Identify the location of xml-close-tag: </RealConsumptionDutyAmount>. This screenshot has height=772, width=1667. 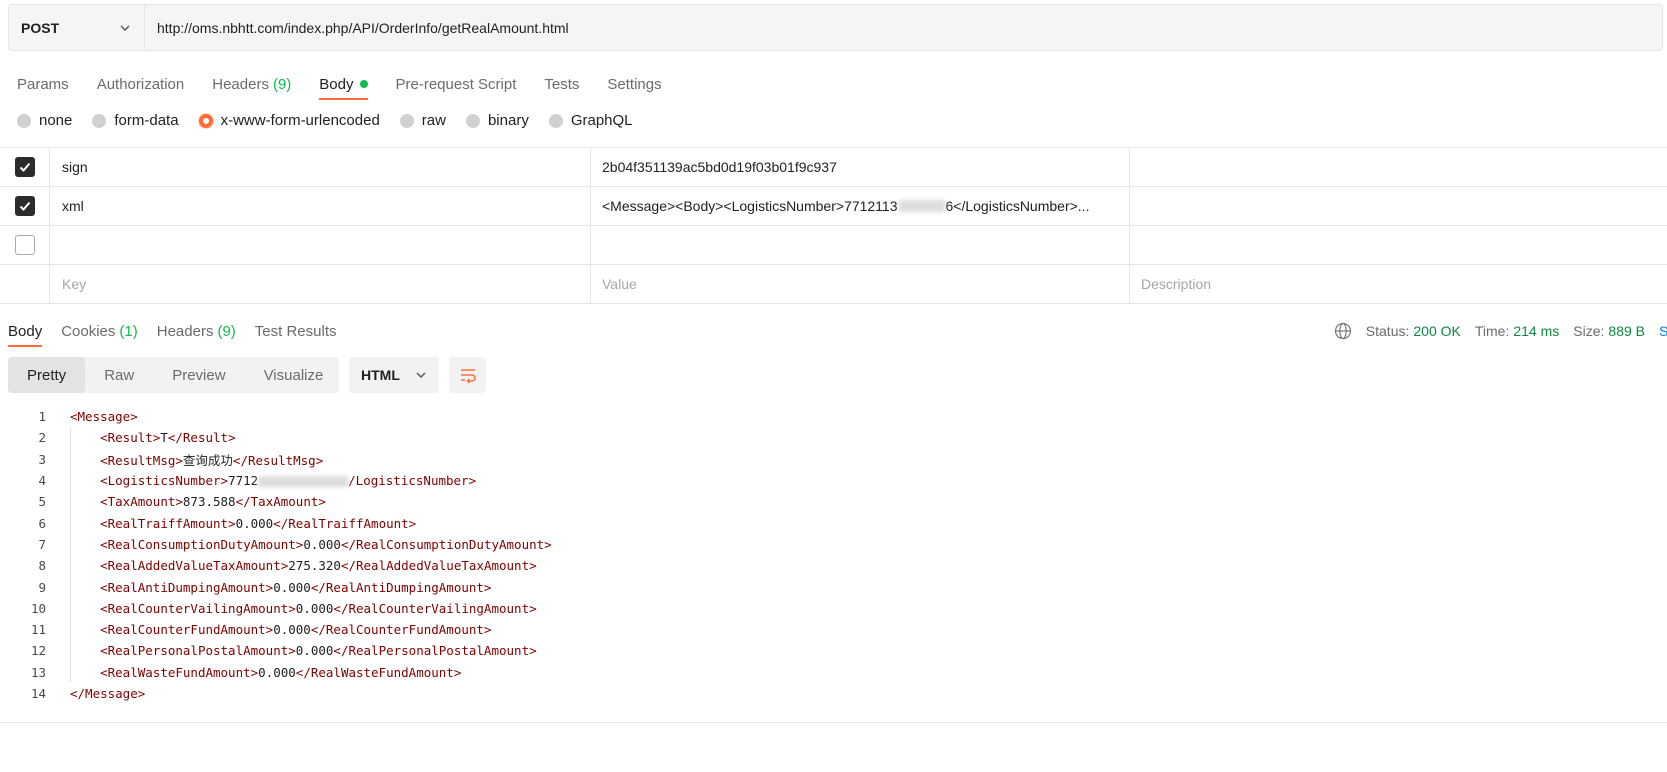
(446, 544).